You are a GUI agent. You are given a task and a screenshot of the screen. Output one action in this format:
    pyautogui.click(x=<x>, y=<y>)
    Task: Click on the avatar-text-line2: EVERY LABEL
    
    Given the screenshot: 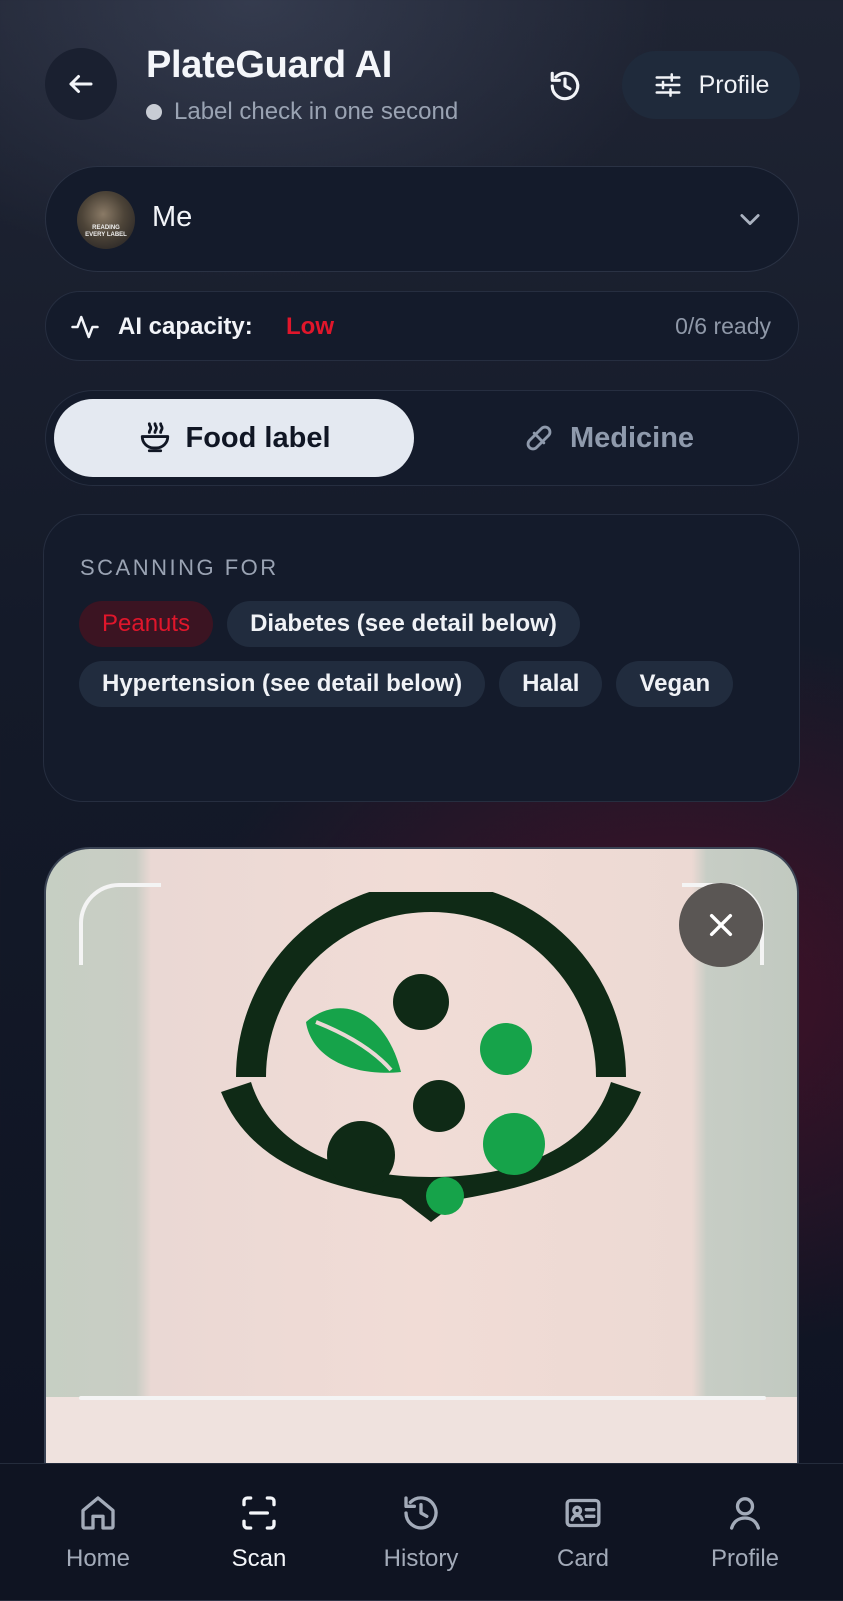 What is the action you would take?
    pyautogui.click(x=106, y=235)
    